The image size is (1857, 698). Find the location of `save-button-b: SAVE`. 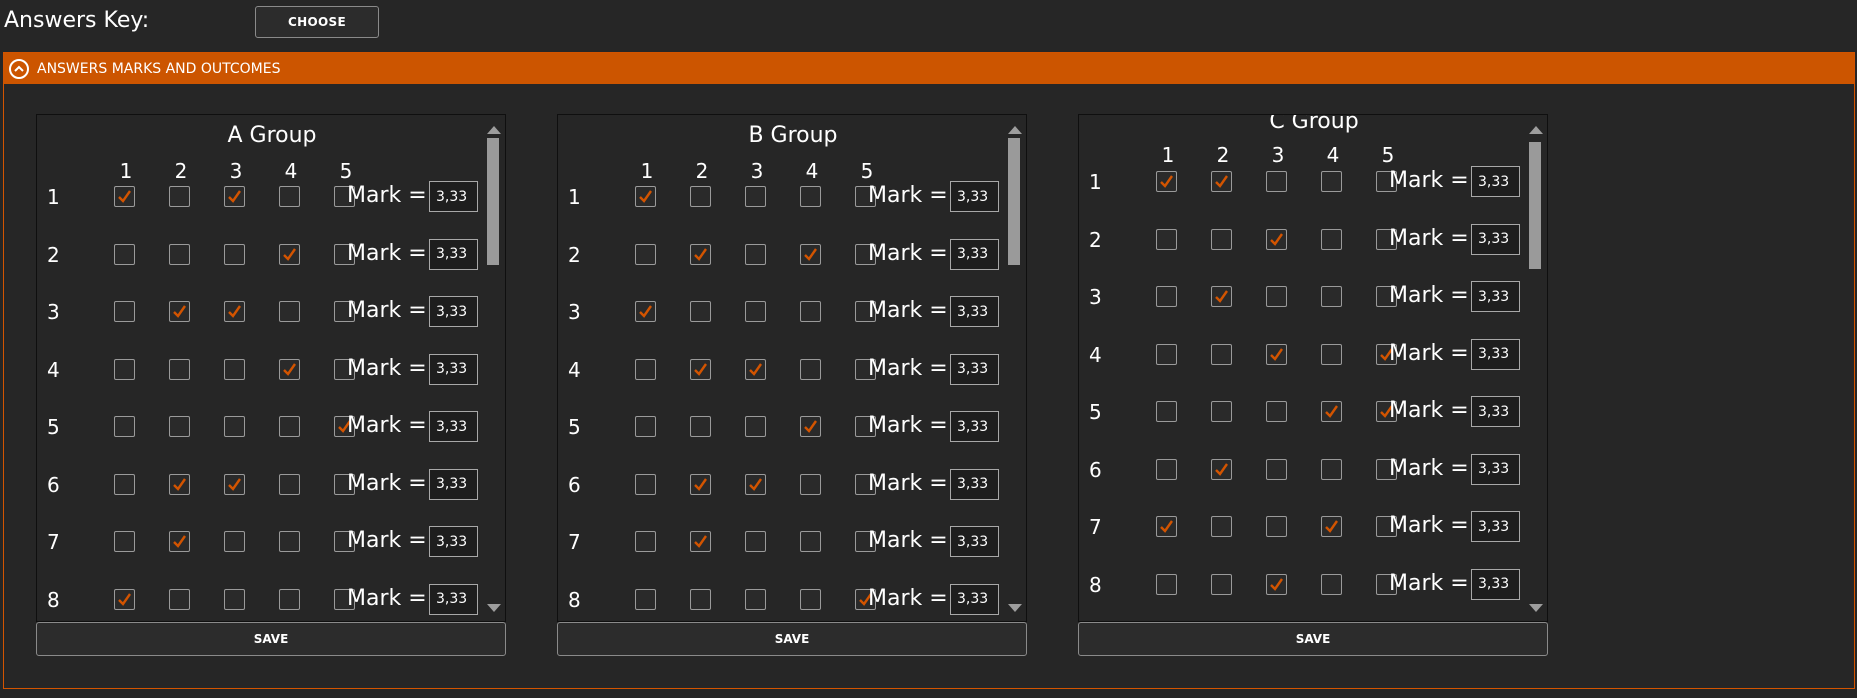

save-button-b: SAVE is located at coordinates (792, 639).